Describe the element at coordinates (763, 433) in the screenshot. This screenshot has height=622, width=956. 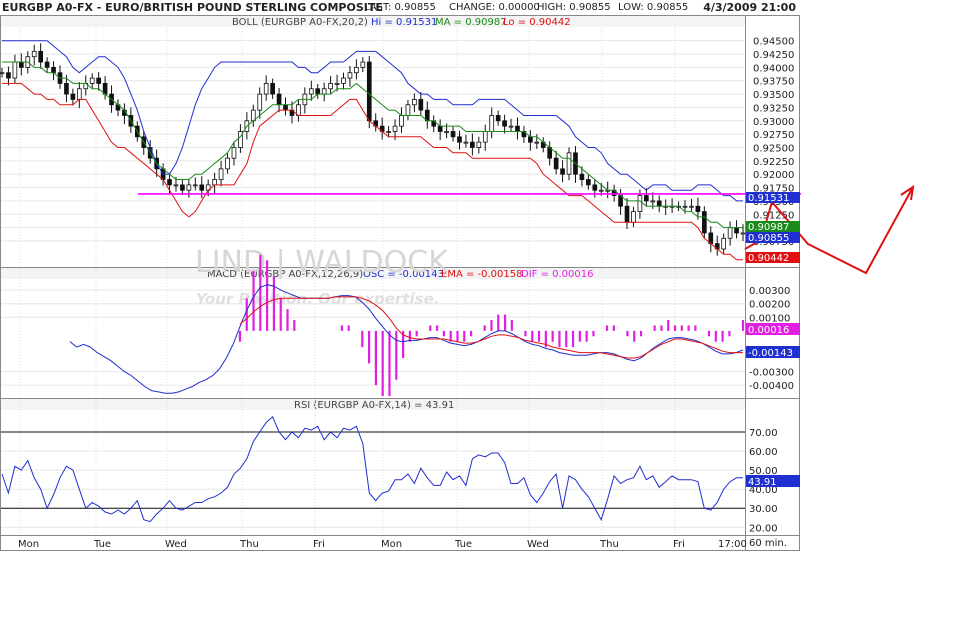
I see `rsi-tick-label: 70.00` at that location.